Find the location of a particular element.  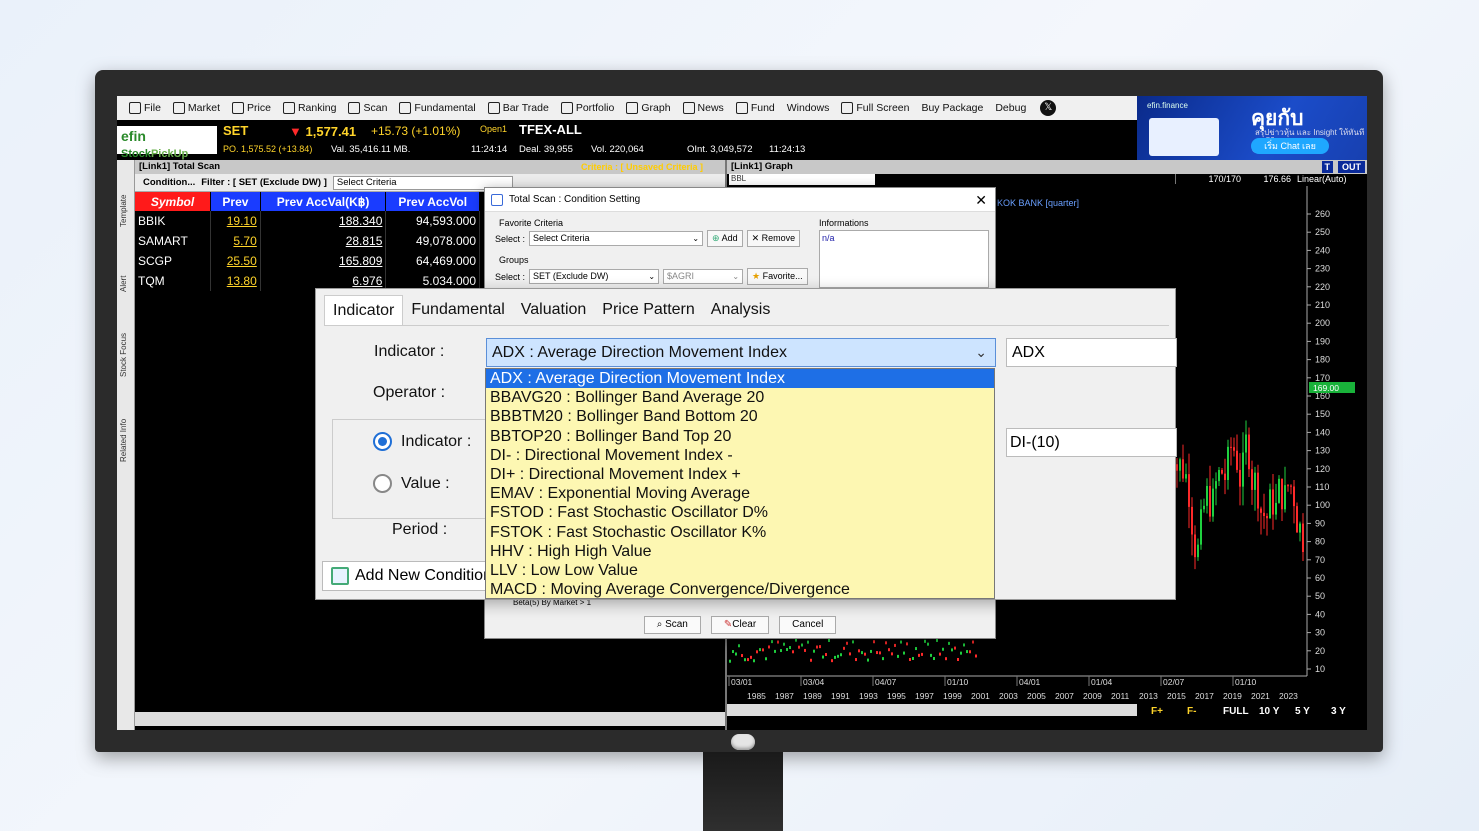

add-criteria-button: ⊕ Add is located at coordinates (725, 238).